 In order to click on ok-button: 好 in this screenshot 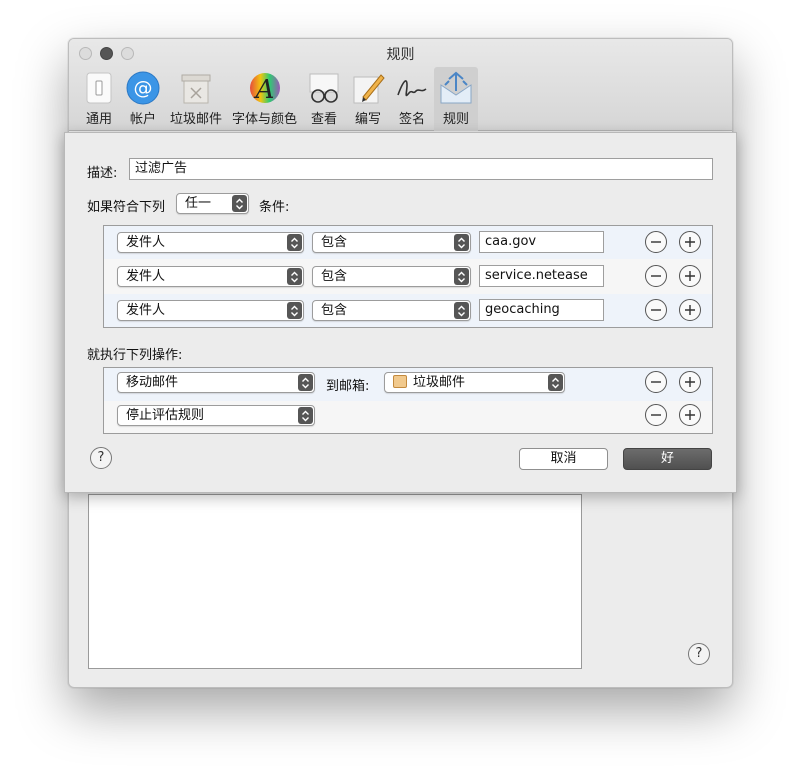, I will do `click(667, 459)`.